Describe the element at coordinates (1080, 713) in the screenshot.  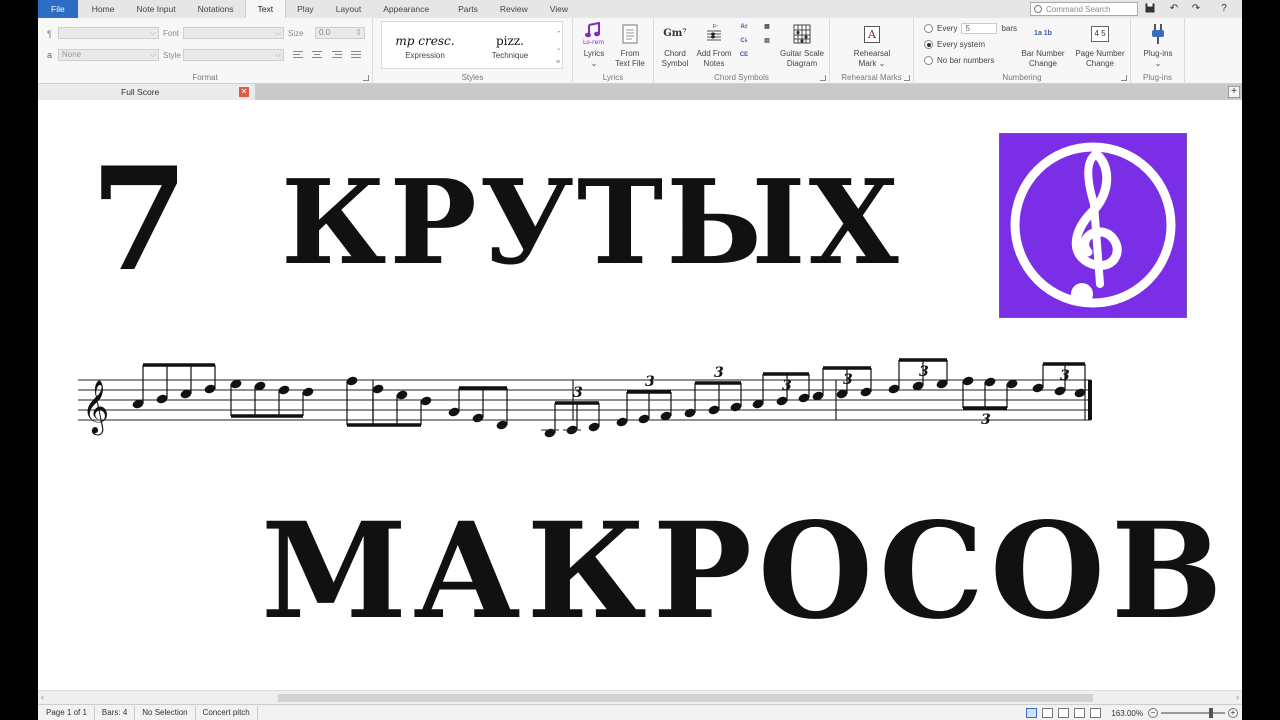
I see `single-page-icon` at that location.